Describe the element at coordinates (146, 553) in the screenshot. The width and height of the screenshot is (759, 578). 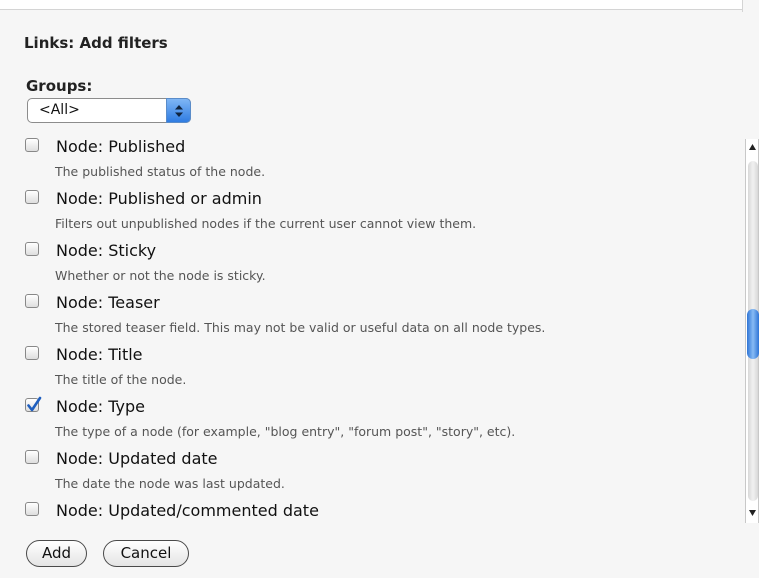
I see `cancel-button: Cancel` at that location.